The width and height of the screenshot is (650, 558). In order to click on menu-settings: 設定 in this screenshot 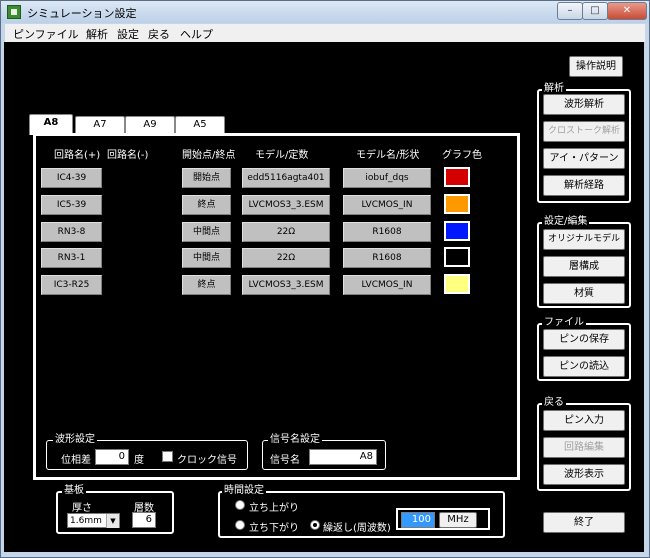, I will do `click(128, 34)`.